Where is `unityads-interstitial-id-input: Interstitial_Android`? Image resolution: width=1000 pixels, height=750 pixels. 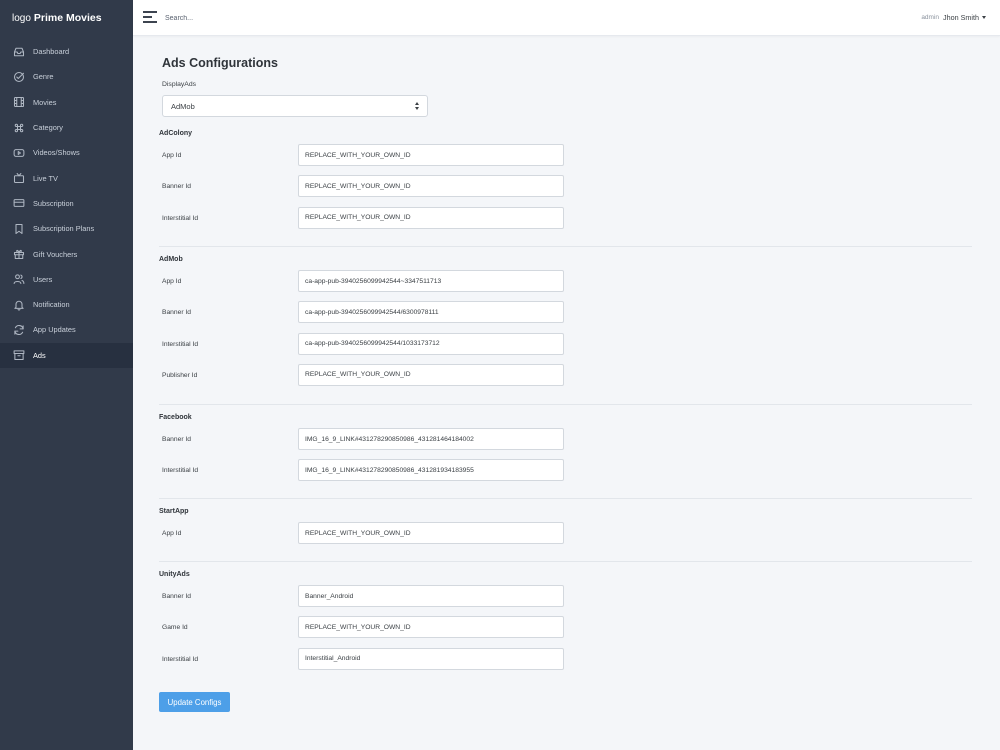
unityads-interstitial-id-input: Interstitial_Android is located at coordinates (431, 658).